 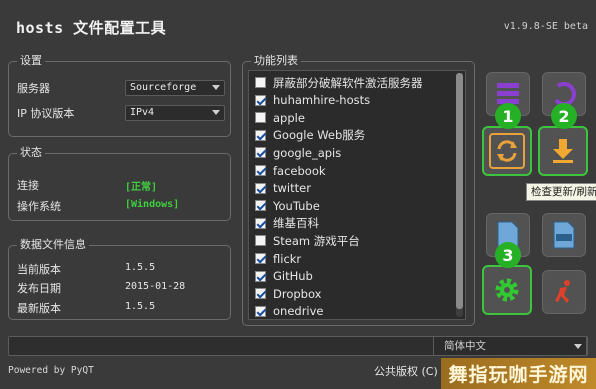 I want to click on list-item-label: twitter, so click(x=292, y=188).